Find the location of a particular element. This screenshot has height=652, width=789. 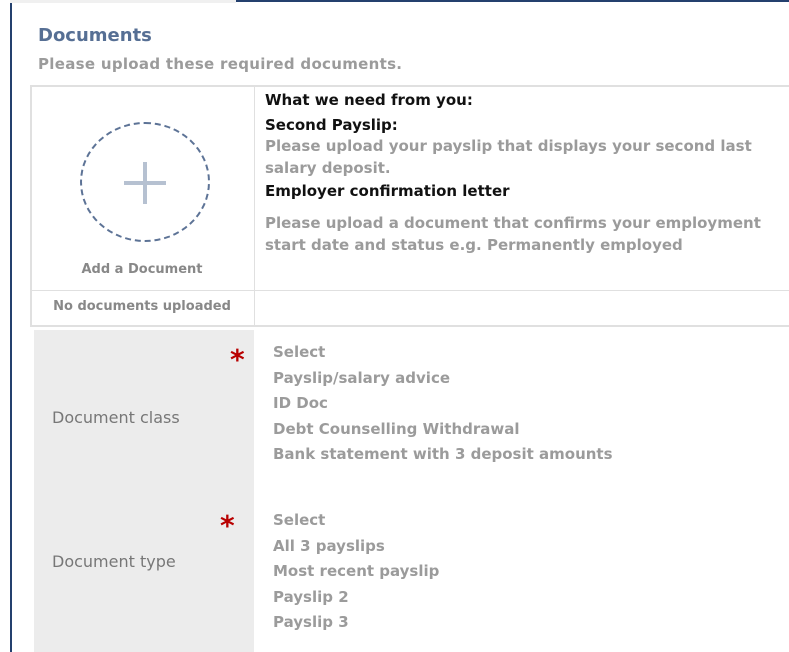

document-class-option: ID Doc is located at coordinates (443, 404).